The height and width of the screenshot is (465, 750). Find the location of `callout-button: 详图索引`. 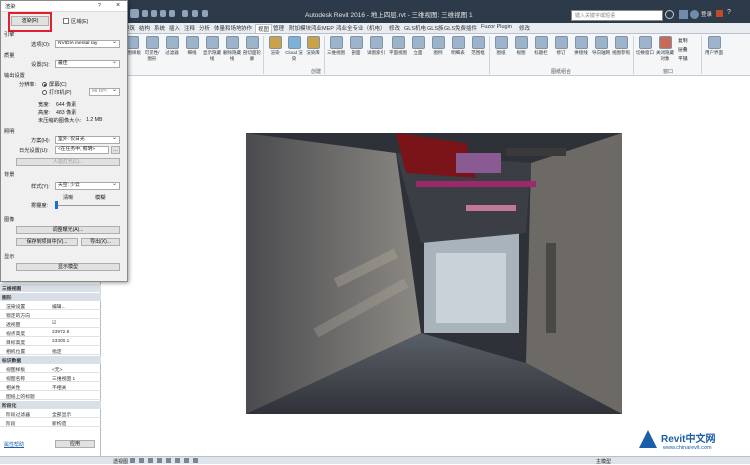

callout-button: 详图索引 is located at coordinates (376, 46).